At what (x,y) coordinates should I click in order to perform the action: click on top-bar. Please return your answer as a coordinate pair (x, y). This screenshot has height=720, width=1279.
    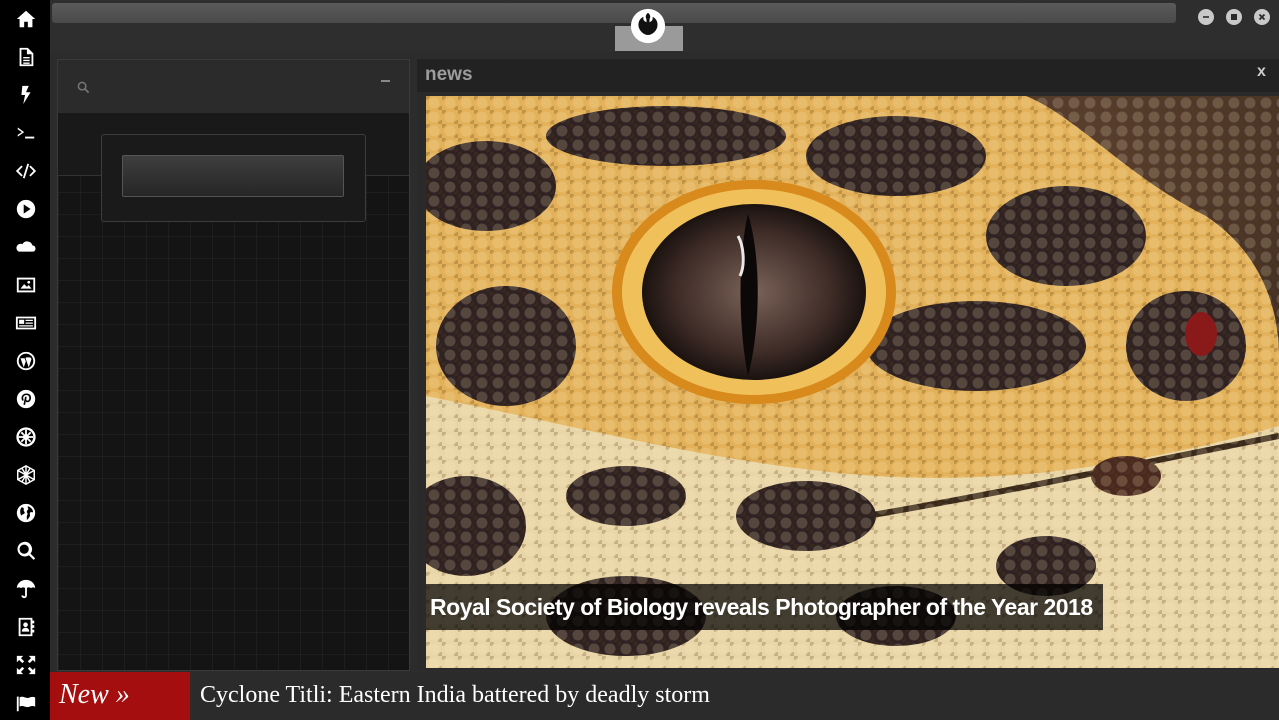
    Looking at the image, I should click on (664, 26).